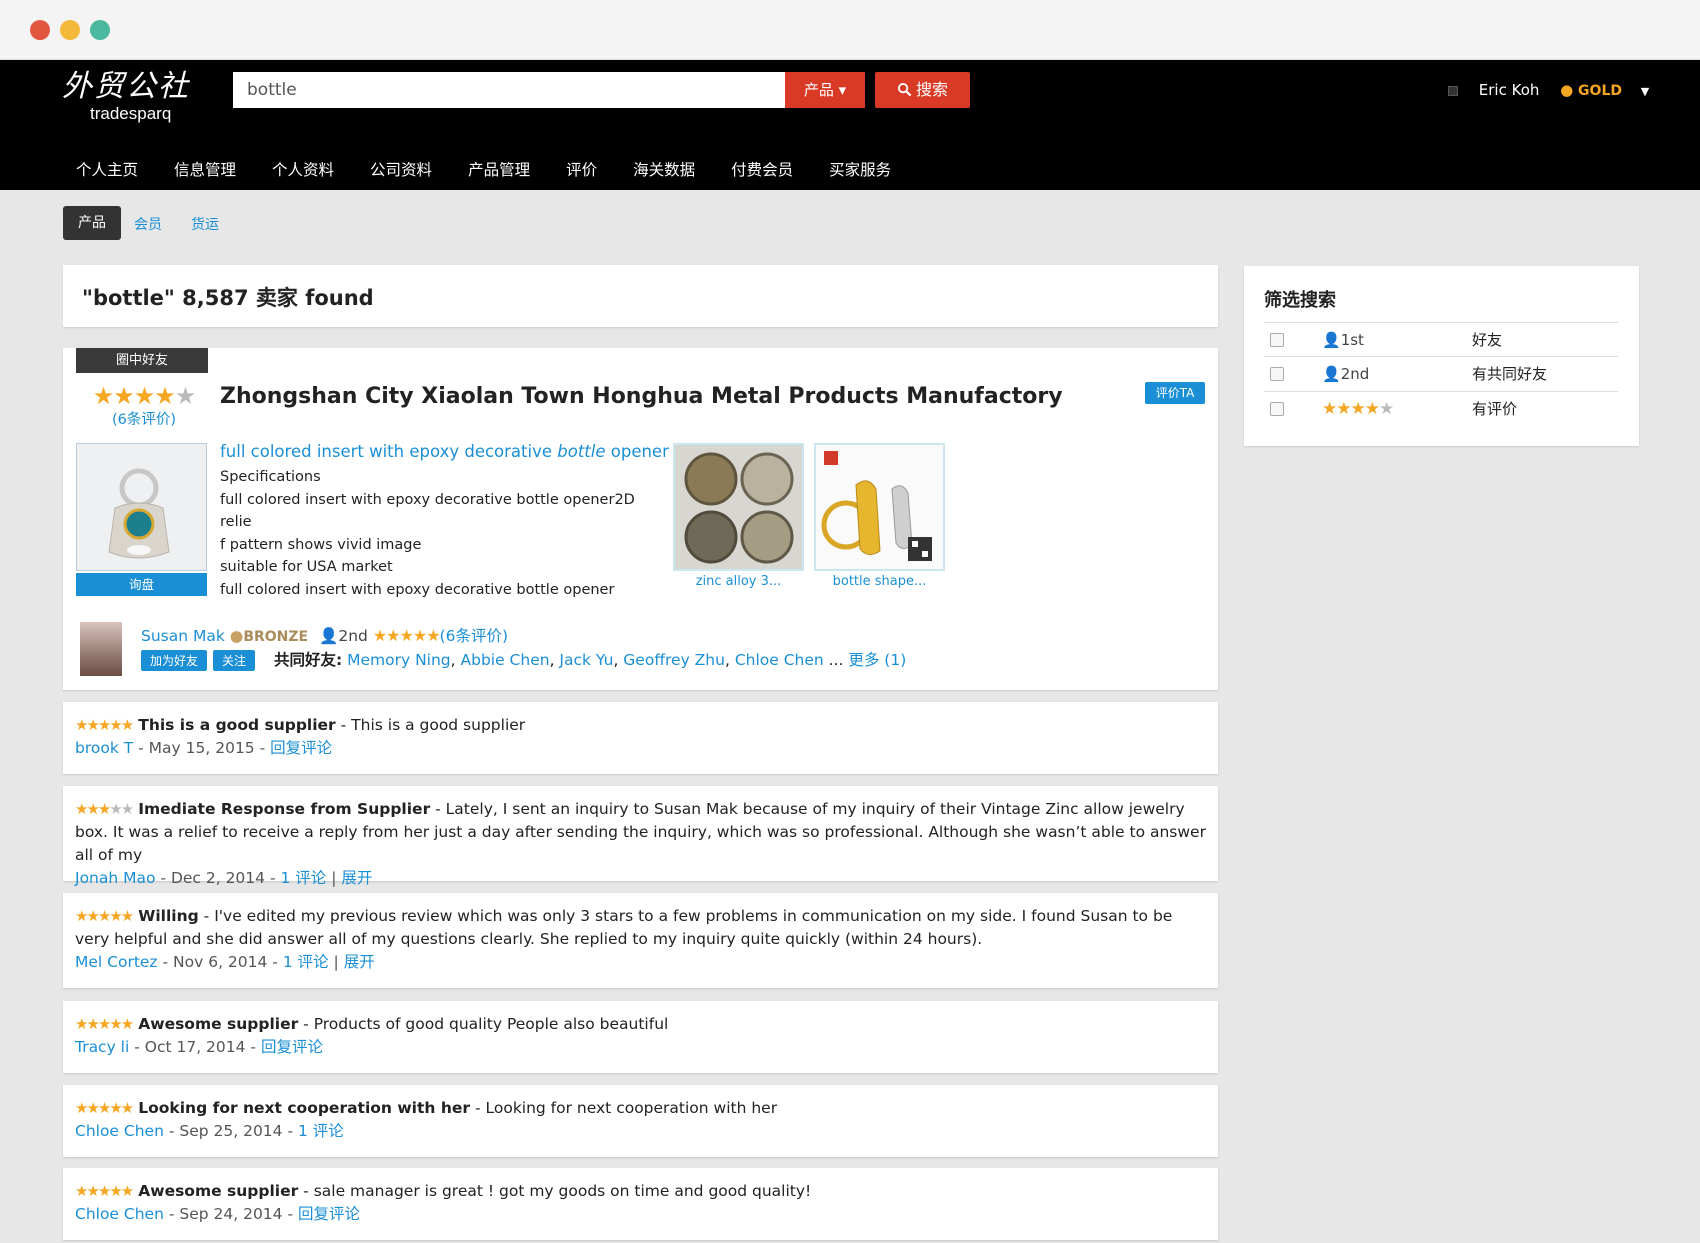 The image size is (1700, 1243). I want to click on gold-coin-icon: ●, so click(1567, 90).